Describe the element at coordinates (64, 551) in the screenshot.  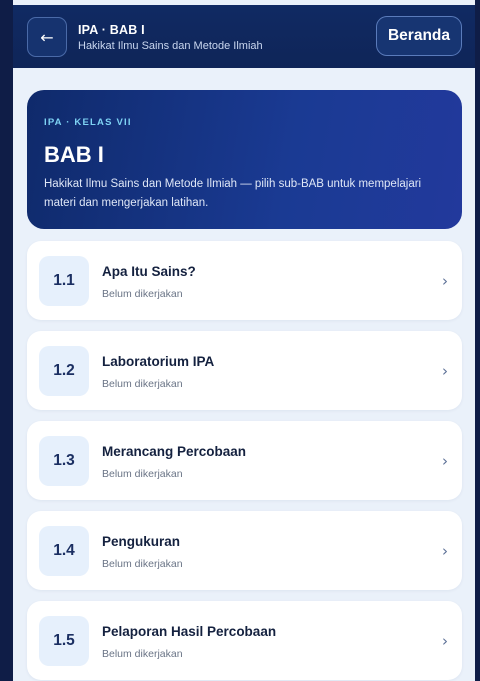
I see `subchapter-number: 1.4` at that location.